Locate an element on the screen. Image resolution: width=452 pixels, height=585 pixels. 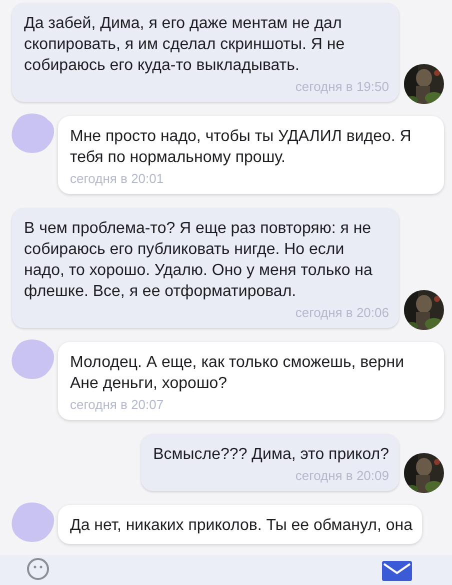
smiley-icon is located at coordinates (38, 569).